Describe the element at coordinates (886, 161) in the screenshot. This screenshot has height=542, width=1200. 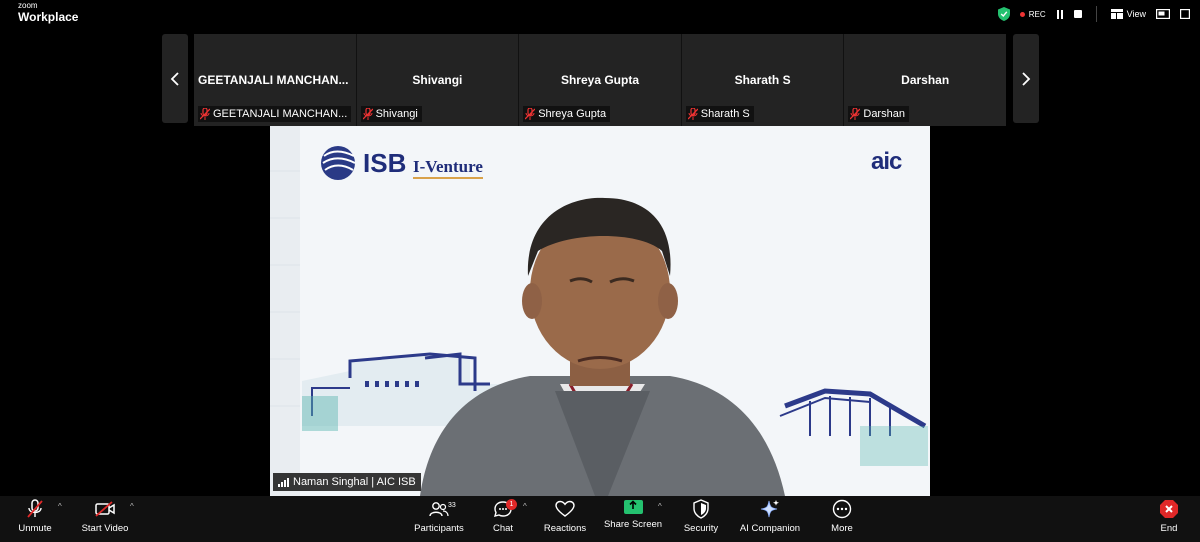
I see `aic-logo: aic` at that location.